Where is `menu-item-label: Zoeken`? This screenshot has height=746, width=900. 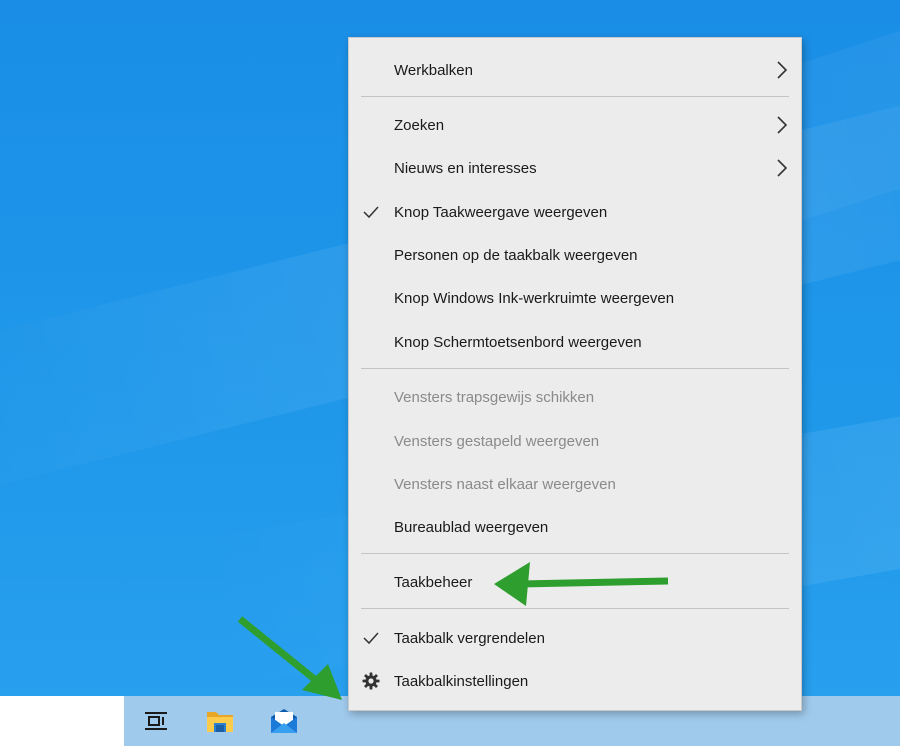
menu-item-label: Zoeken is located at coordinates (419, 125).